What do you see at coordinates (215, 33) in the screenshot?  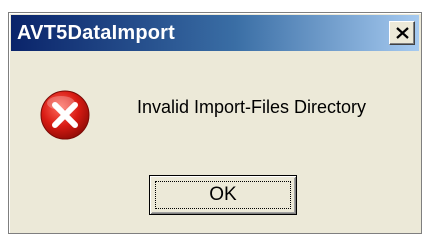 I see `title-bar: AVT5DataImport` at bounding box center [215, 33].